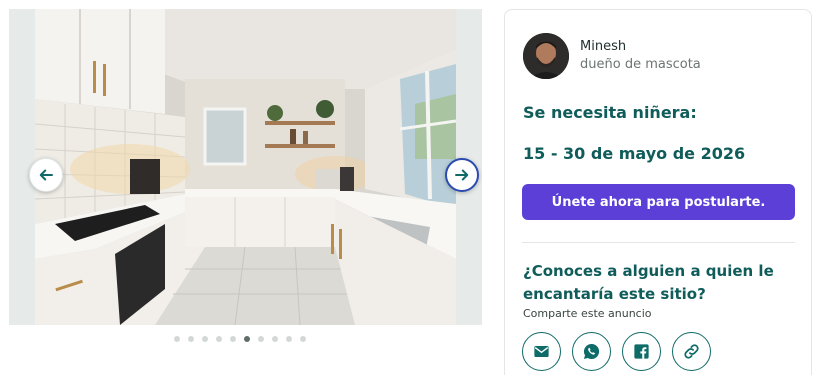  I want to click on arrow-right-icon, so click(462, 175).